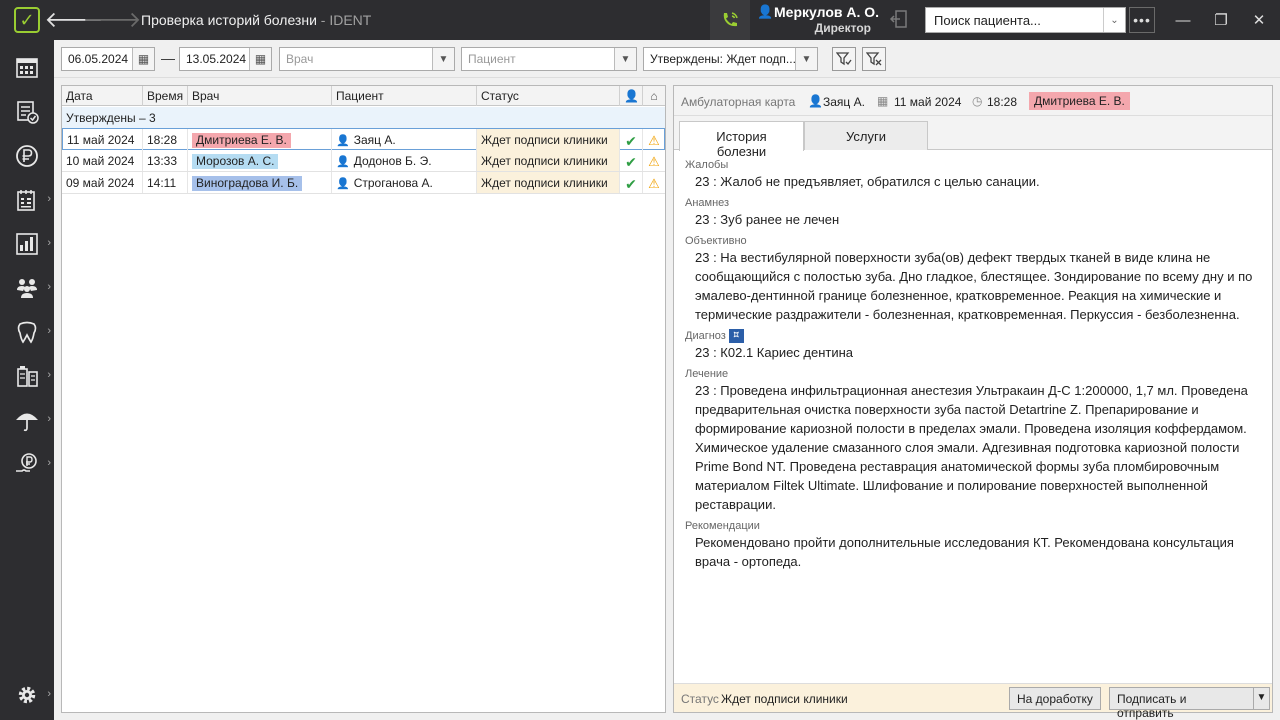 The width and height of the screenshot is (1280, 720). What do you see at coordinates (928, 102) in the screenshot?
I see `record-date: 11 май 2024` at bounding box center [928, 102].